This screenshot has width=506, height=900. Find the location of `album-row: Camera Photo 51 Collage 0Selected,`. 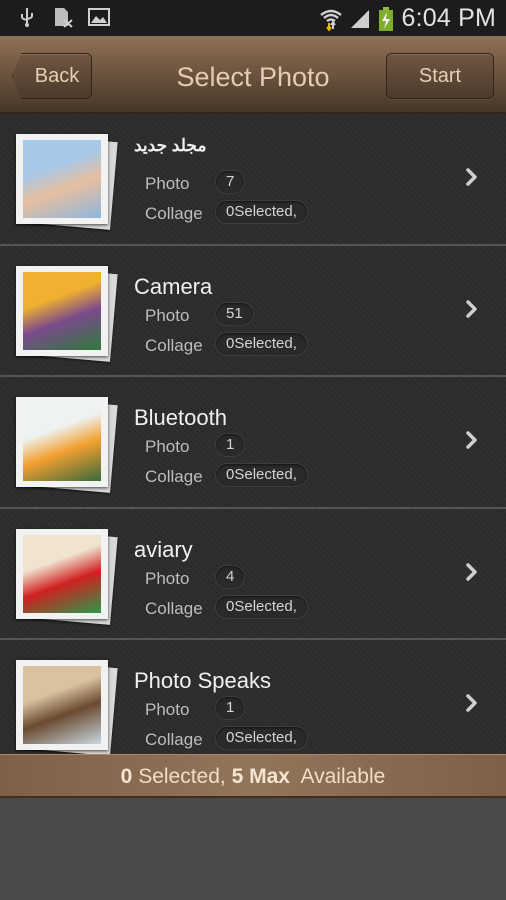

album-row: Camera Photo 51 Collage 0Selected, is located at coordinates (253, 311).